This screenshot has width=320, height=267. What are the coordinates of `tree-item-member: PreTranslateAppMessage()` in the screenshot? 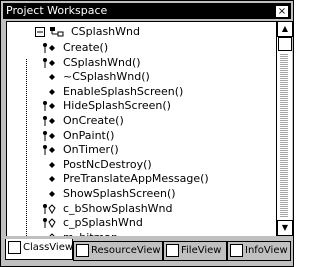 It's located at (157, 179).